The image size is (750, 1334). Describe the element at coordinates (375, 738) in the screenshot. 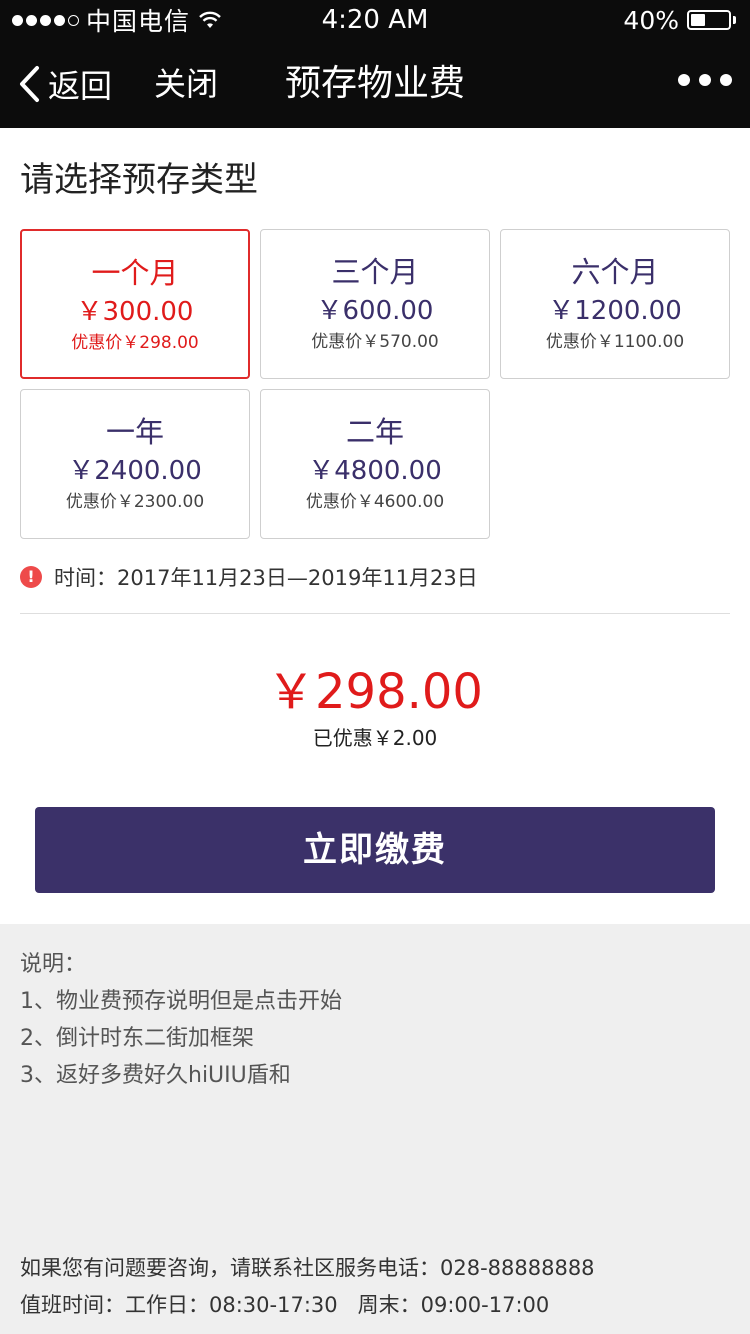

I see `saved-amount: 已优惠￥2.00` at that location.